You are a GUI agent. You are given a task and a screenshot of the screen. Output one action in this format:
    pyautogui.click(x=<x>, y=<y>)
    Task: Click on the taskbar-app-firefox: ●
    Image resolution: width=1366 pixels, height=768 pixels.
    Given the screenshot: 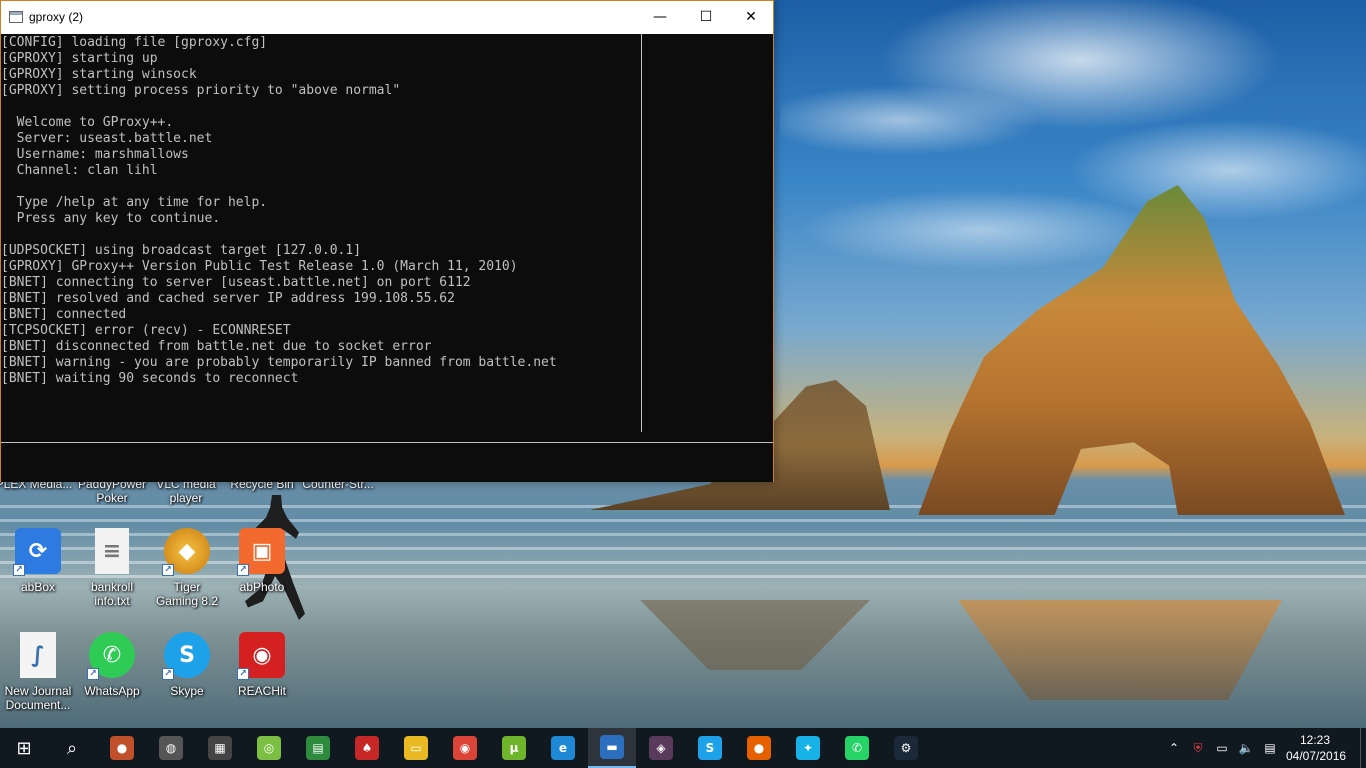 What is the action you would take?
    pyautogui.click(x=759, y=748)
    